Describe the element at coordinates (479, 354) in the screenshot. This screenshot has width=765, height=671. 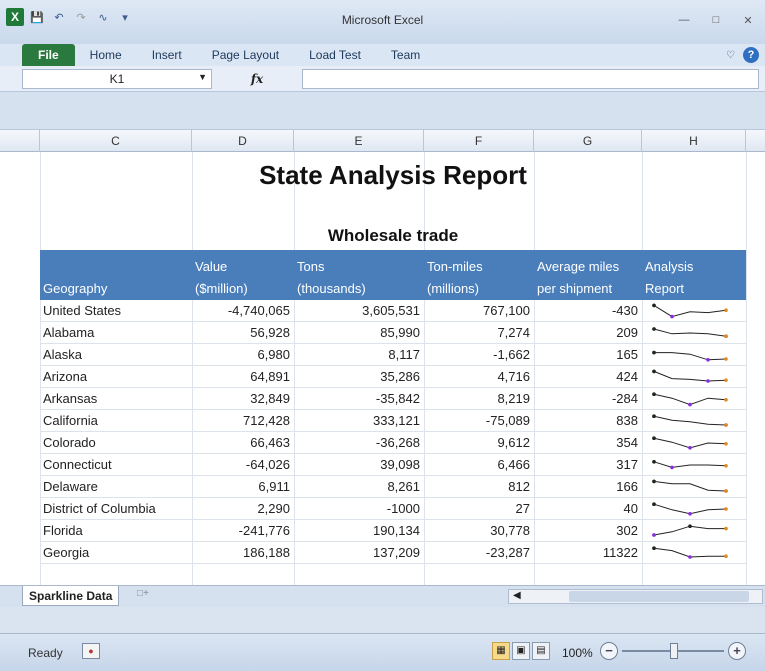
I see `cell-tonmiles: -1,662` at that location.